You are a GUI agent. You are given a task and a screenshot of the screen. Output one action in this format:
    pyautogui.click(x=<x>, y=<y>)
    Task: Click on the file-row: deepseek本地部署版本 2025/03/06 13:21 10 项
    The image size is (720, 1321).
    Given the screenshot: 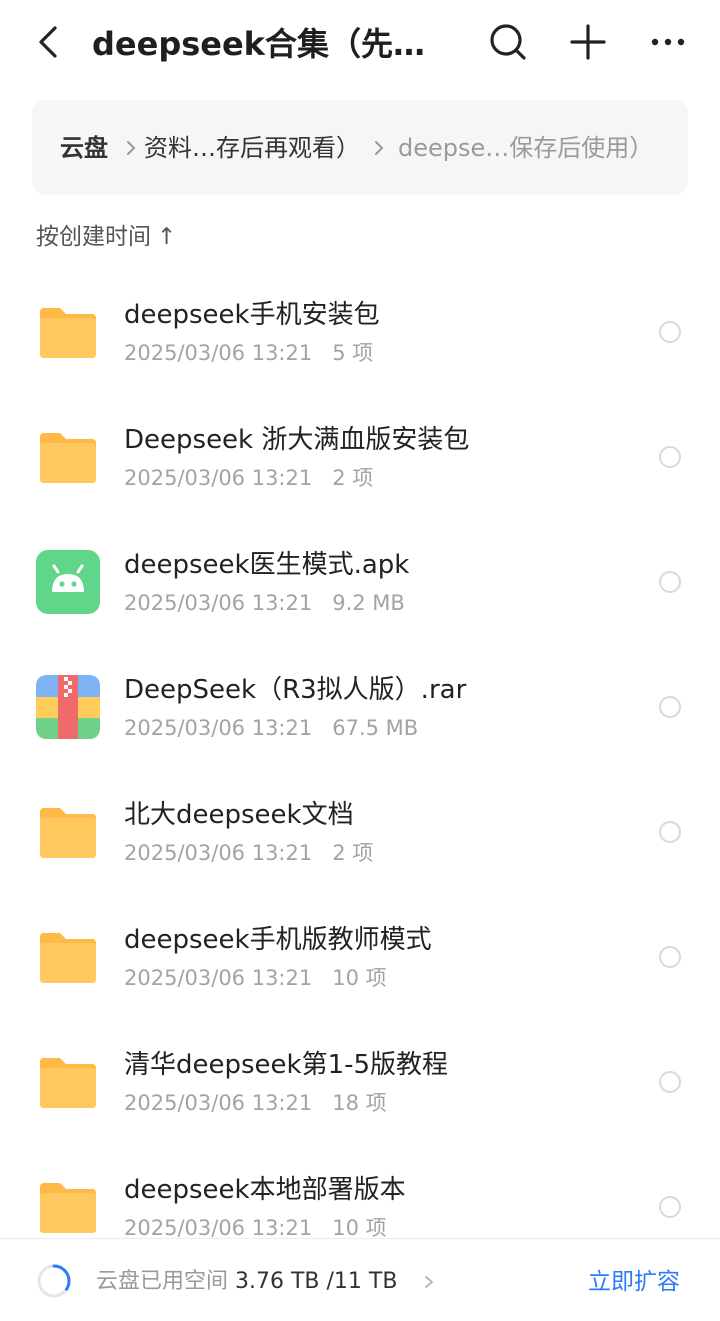 What is the action you would take?
    pyautogui.click(x=360, y=1191)
    